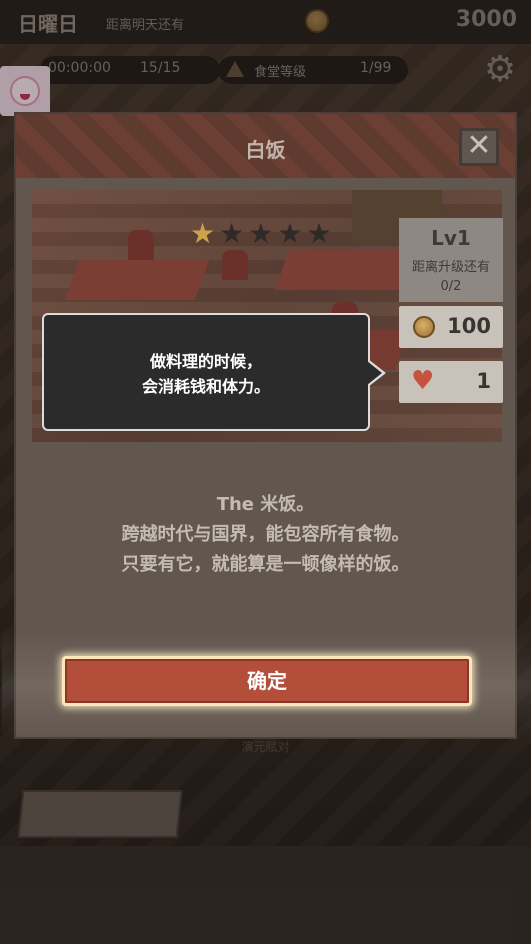 The height and width of the screenshot is (944, 531). I want to click on tooltip-text: 做料理的时候， 会消耗钱和体力。, so click(206, 374).